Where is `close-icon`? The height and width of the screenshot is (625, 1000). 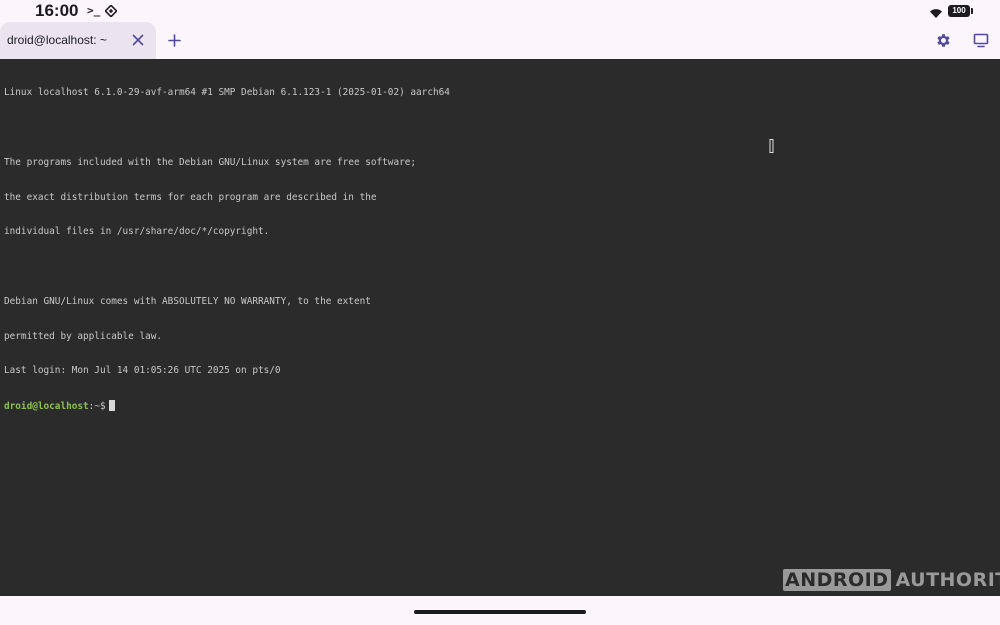 close-icon is located at coordinates (138, 40).